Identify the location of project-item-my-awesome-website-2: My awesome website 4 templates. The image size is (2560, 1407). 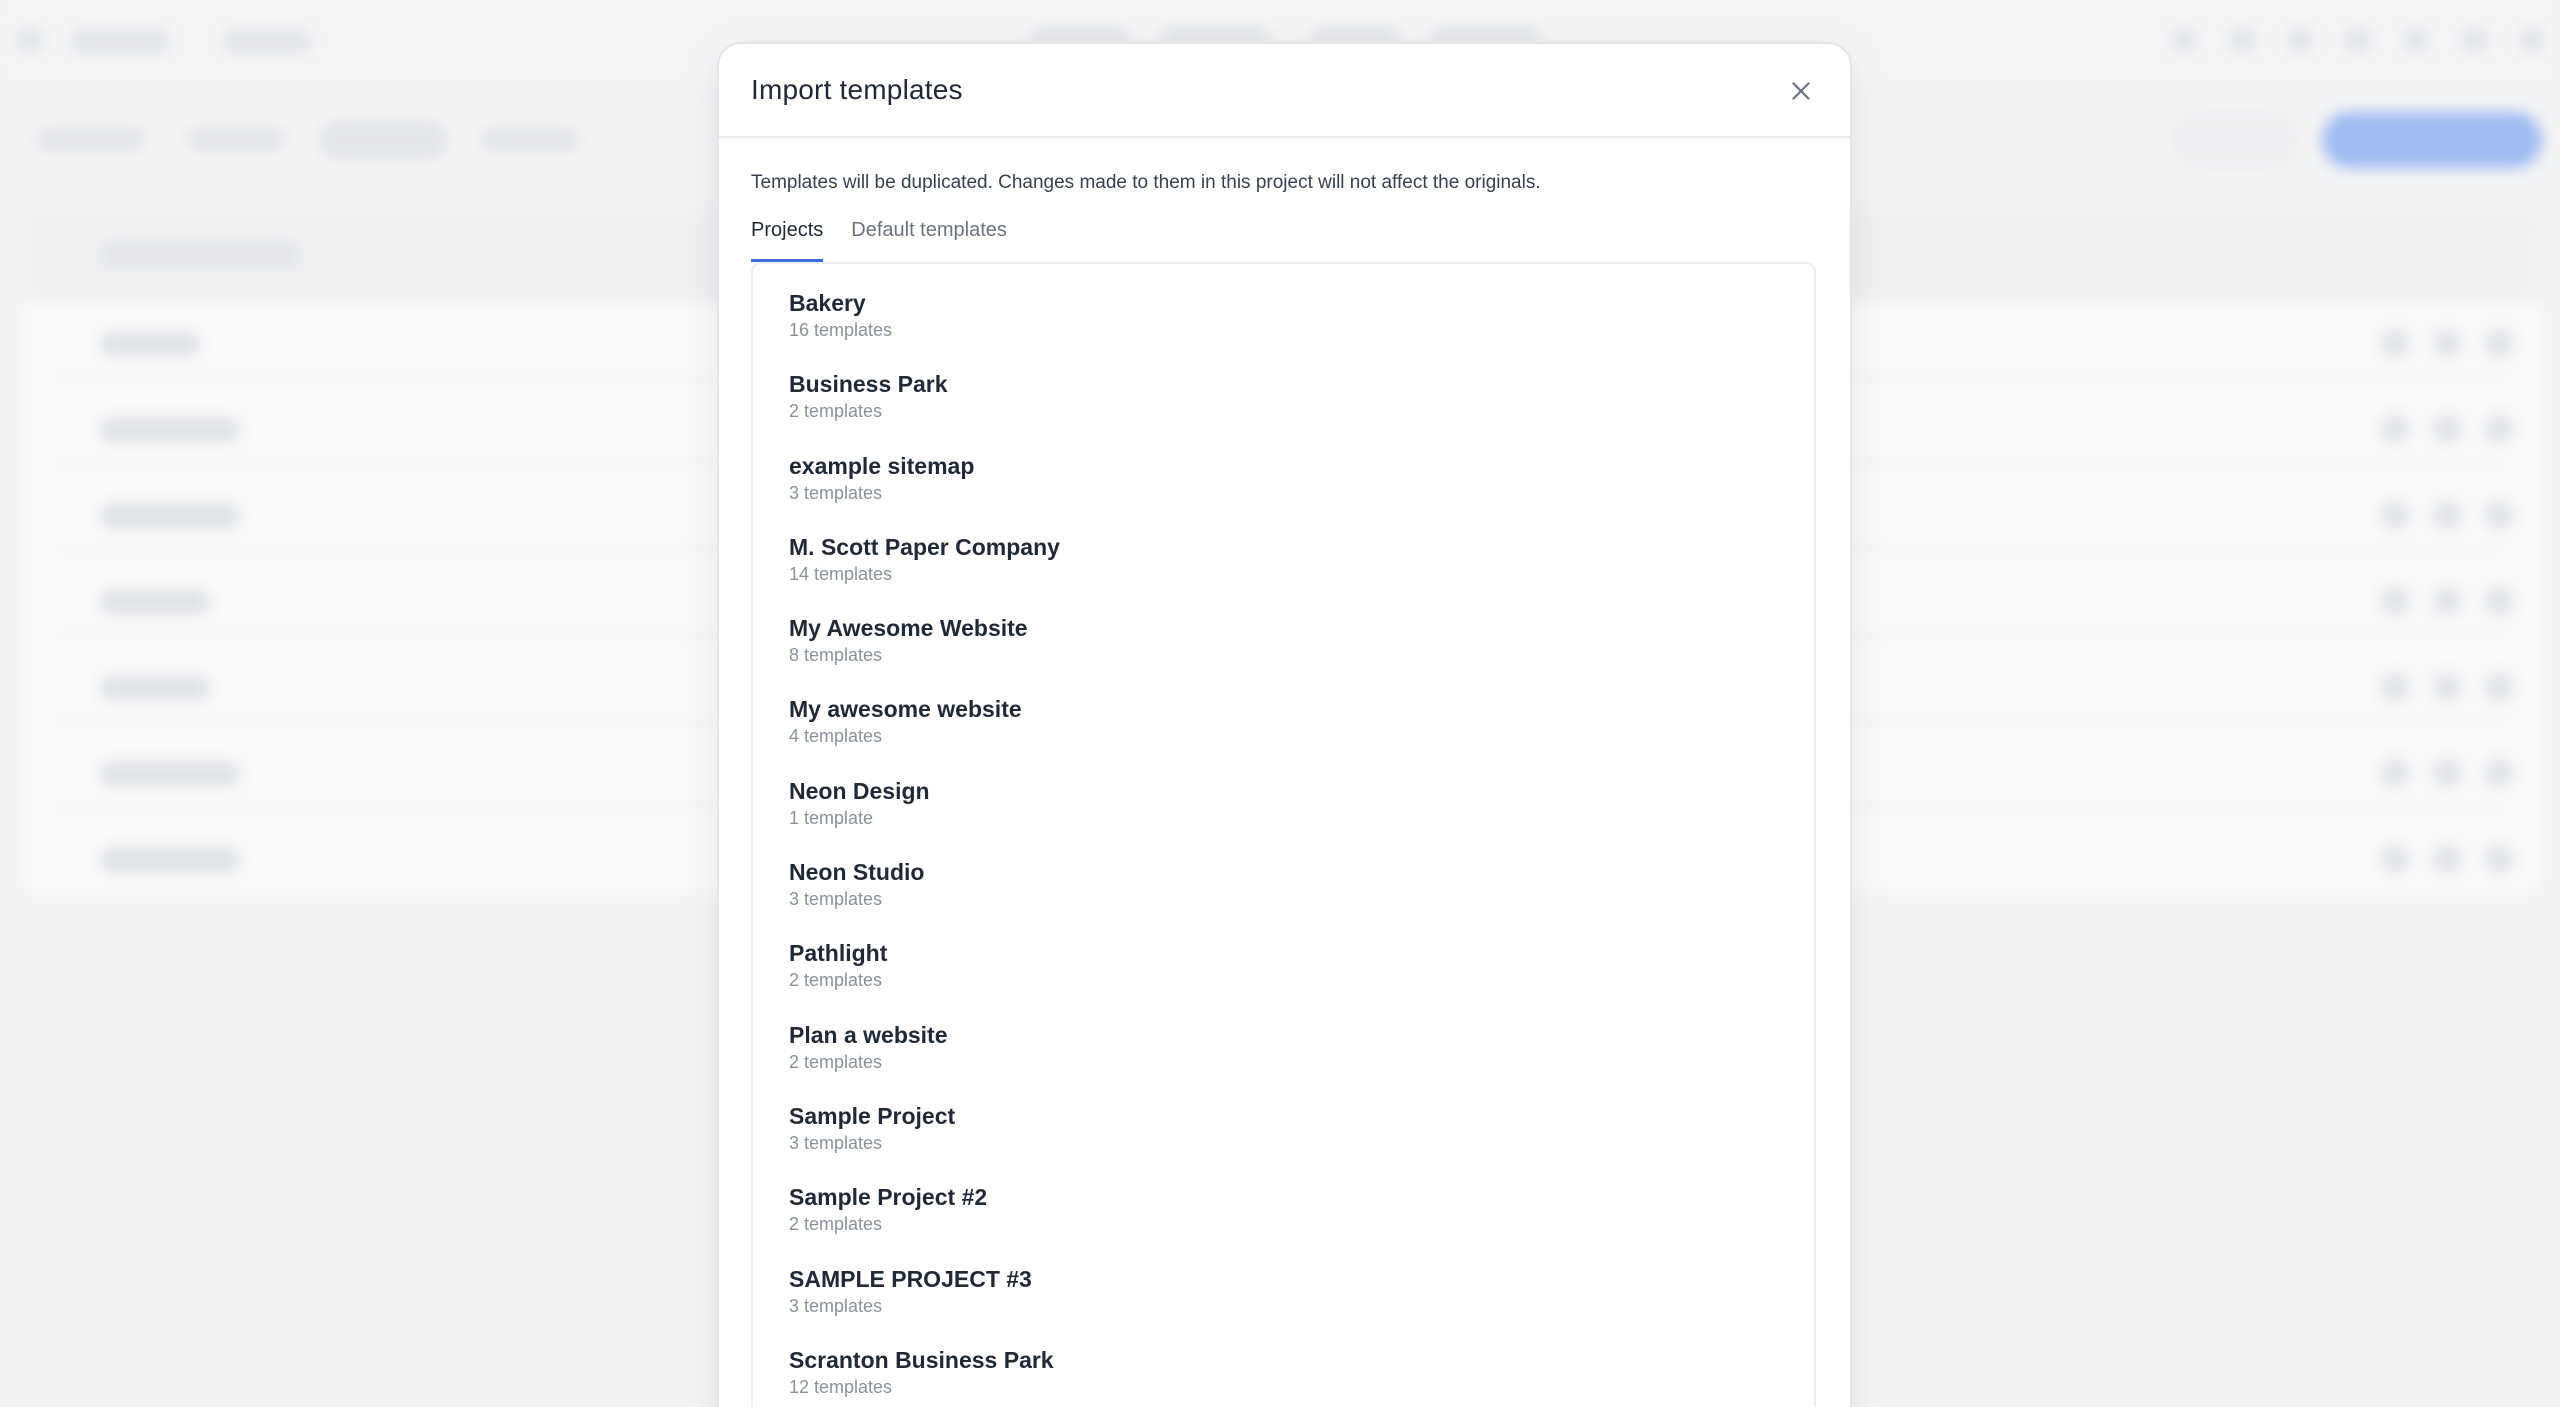
(1283, 734).